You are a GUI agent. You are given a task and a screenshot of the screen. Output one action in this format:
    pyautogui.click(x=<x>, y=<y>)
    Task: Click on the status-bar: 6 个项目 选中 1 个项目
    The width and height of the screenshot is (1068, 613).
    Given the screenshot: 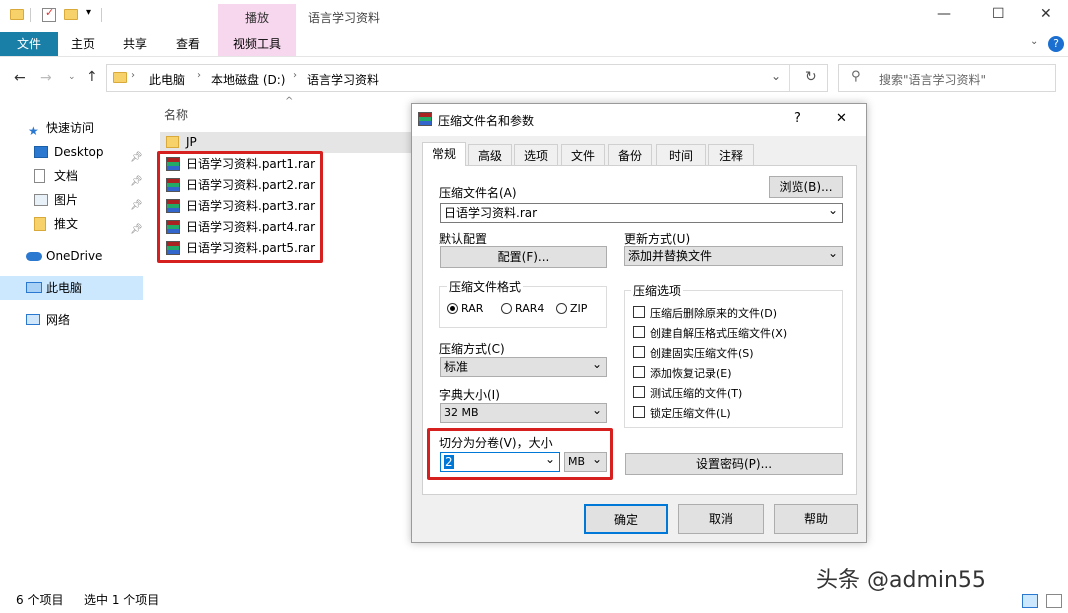 What is the action you would take?
    pyautogui.click(x=350, y=600)
    